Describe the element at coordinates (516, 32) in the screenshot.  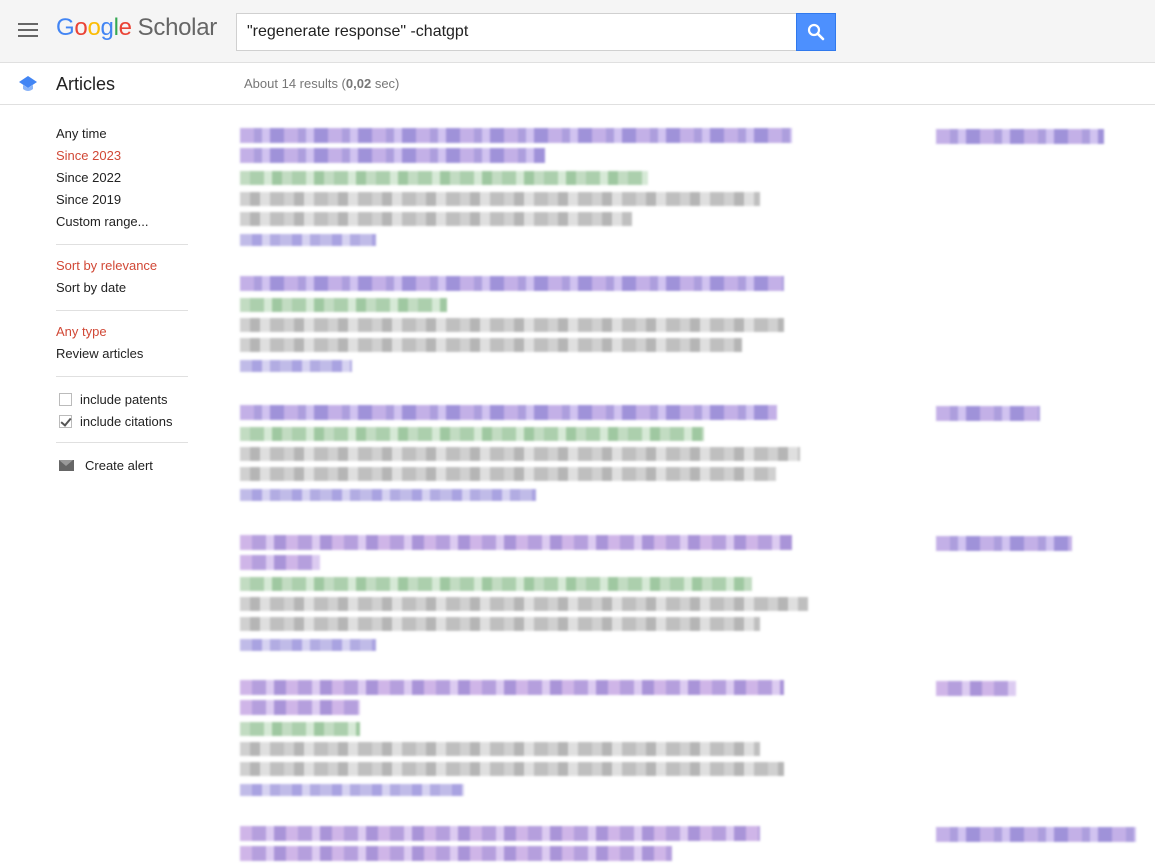
I see `search-input` at that location.